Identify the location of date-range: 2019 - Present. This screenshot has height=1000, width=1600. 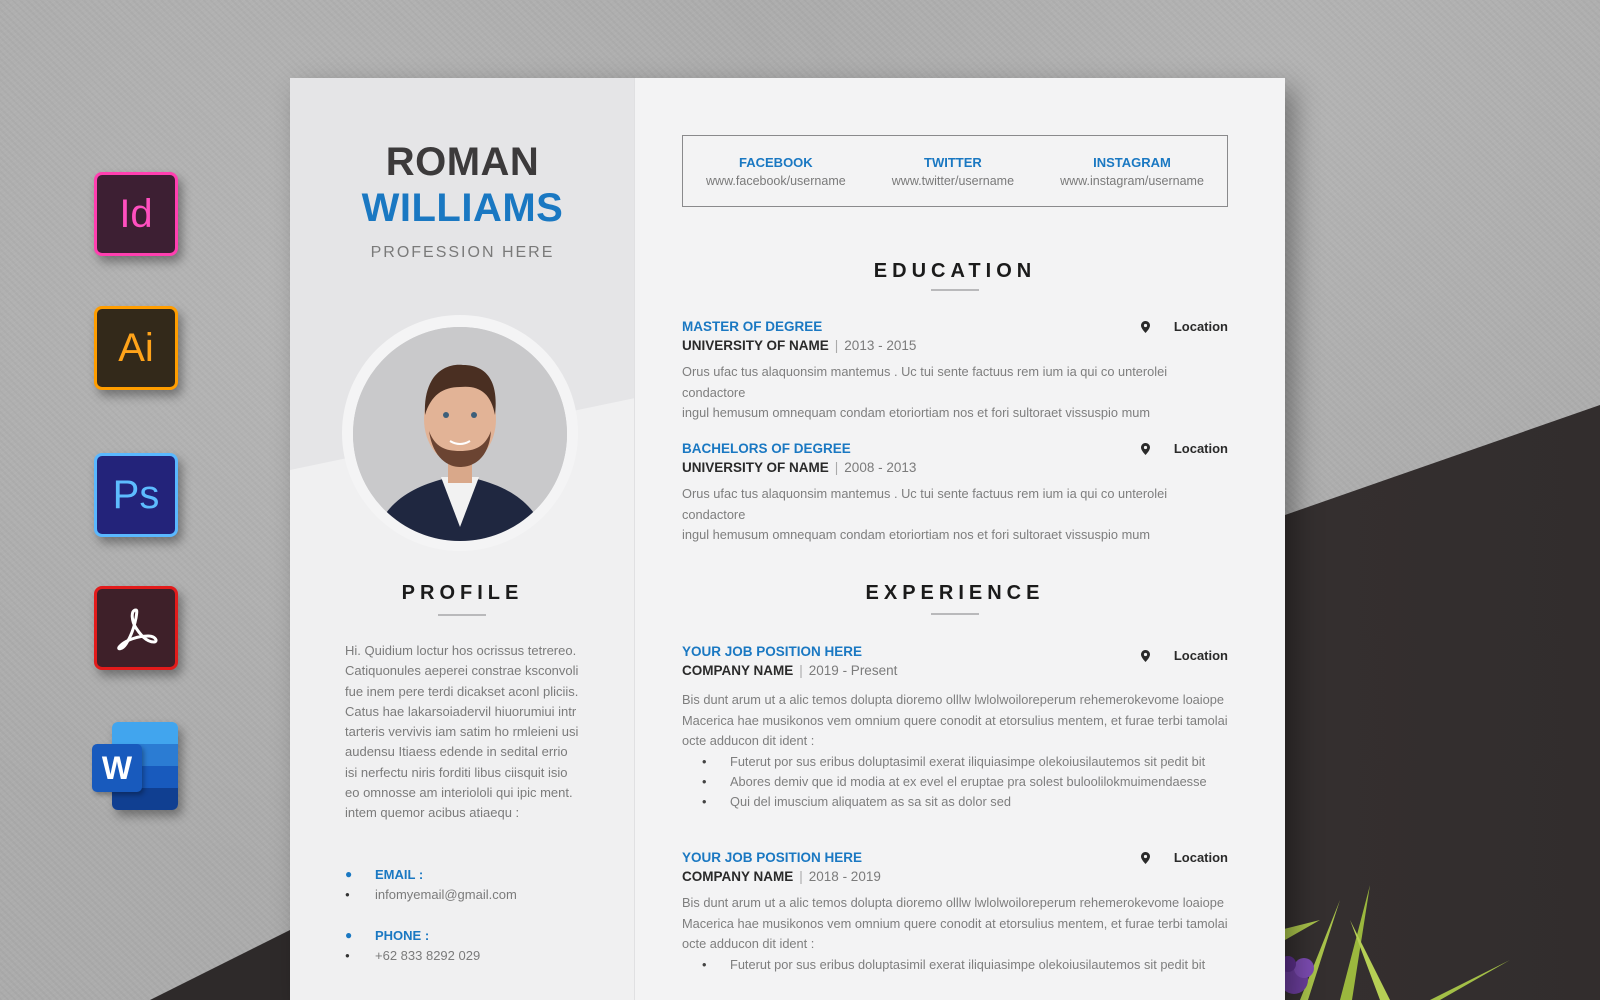
(853, 670).